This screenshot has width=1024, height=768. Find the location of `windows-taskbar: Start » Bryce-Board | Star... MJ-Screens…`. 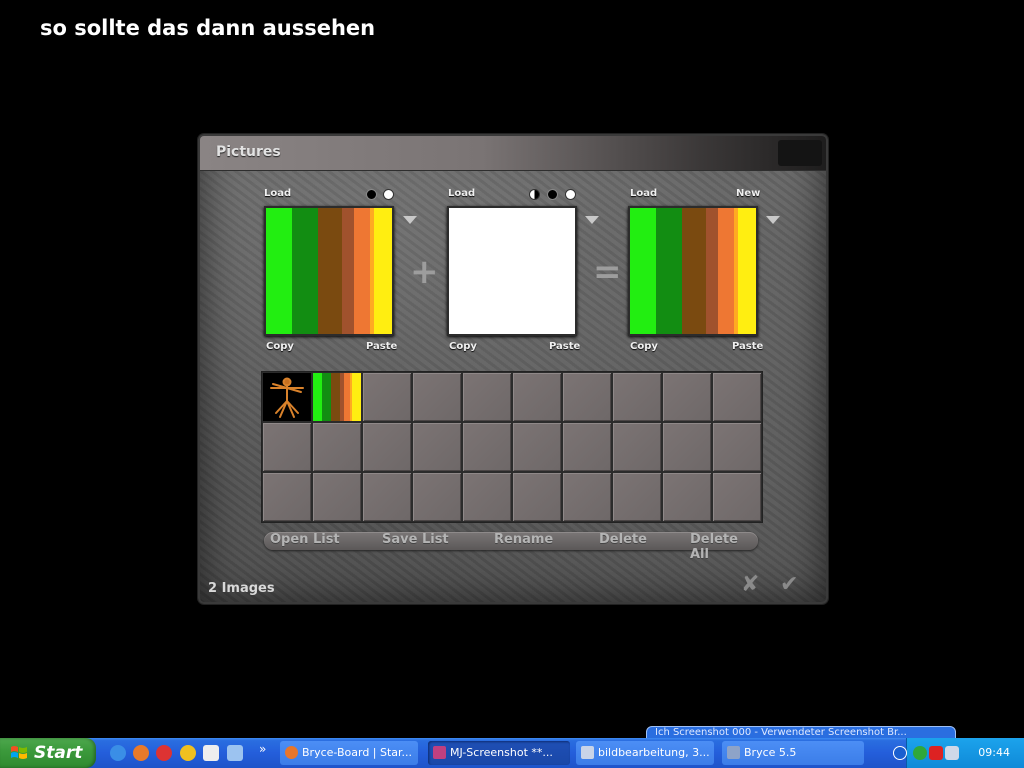

windows-taskbar: Start » Bryce-Board | Star... MJ-Screens… is located at coordinates (512, 753).